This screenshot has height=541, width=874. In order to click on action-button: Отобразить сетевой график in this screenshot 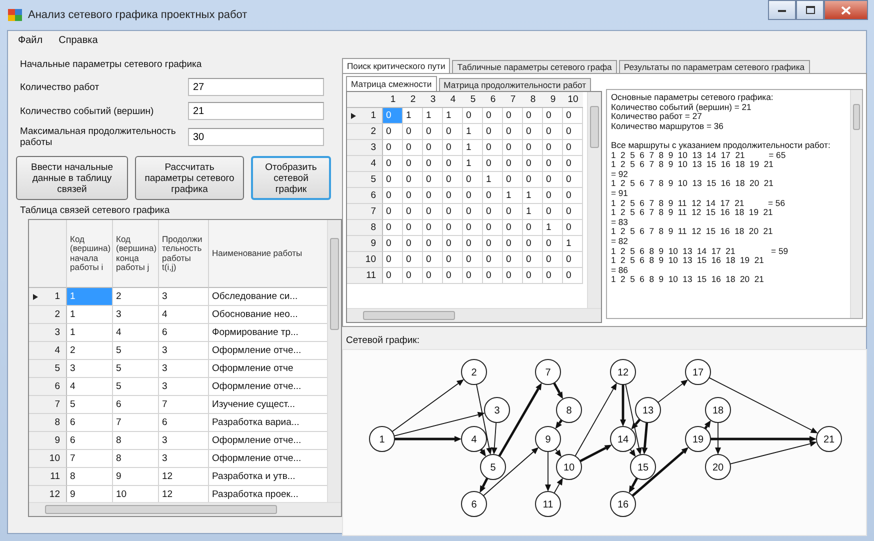, I will do `click(291, 178)`.